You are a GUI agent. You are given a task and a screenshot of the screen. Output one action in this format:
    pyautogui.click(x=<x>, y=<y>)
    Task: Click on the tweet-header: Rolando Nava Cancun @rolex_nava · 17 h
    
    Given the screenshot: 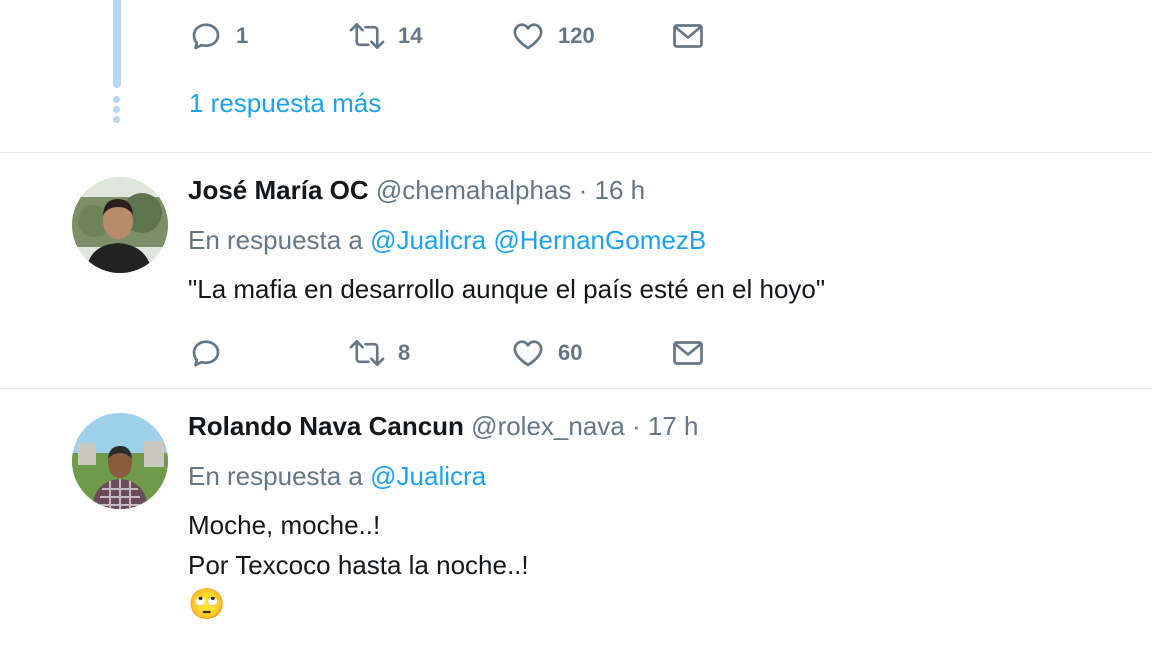 What is the action you would take?
    pyautogui.click(x=443, y=426)
    